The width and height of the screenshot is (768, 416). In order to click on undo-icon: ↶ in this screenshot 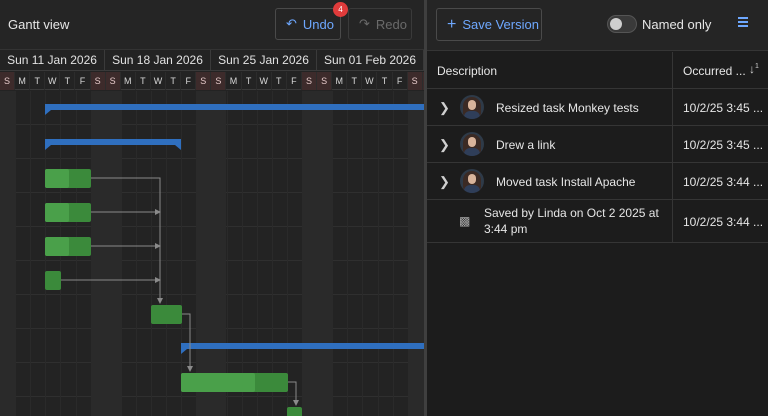, I will do `click(291, 23)`.